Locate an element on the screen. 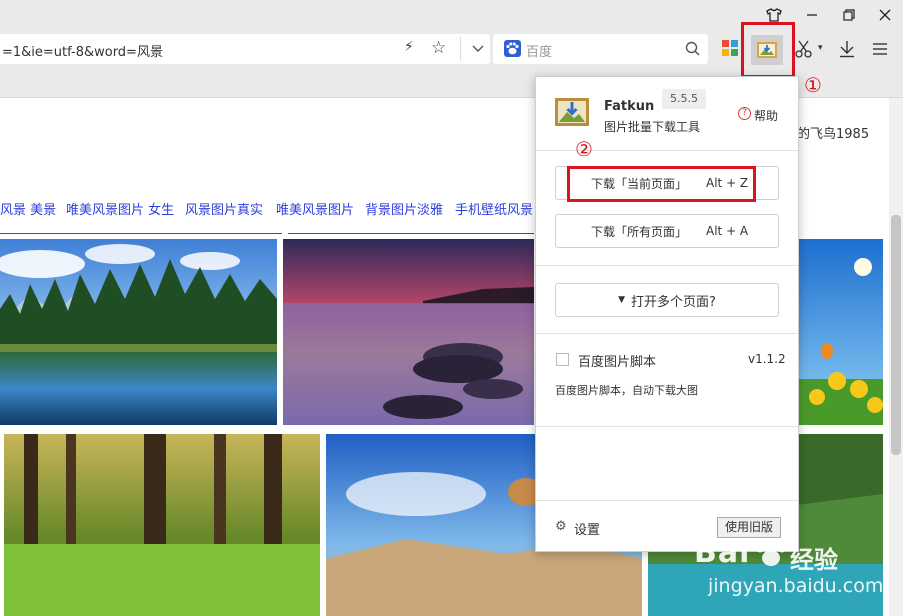 The width and height of the screenshot is (903, 616). app-name: Fatkun is located at coordinates (629, 106).